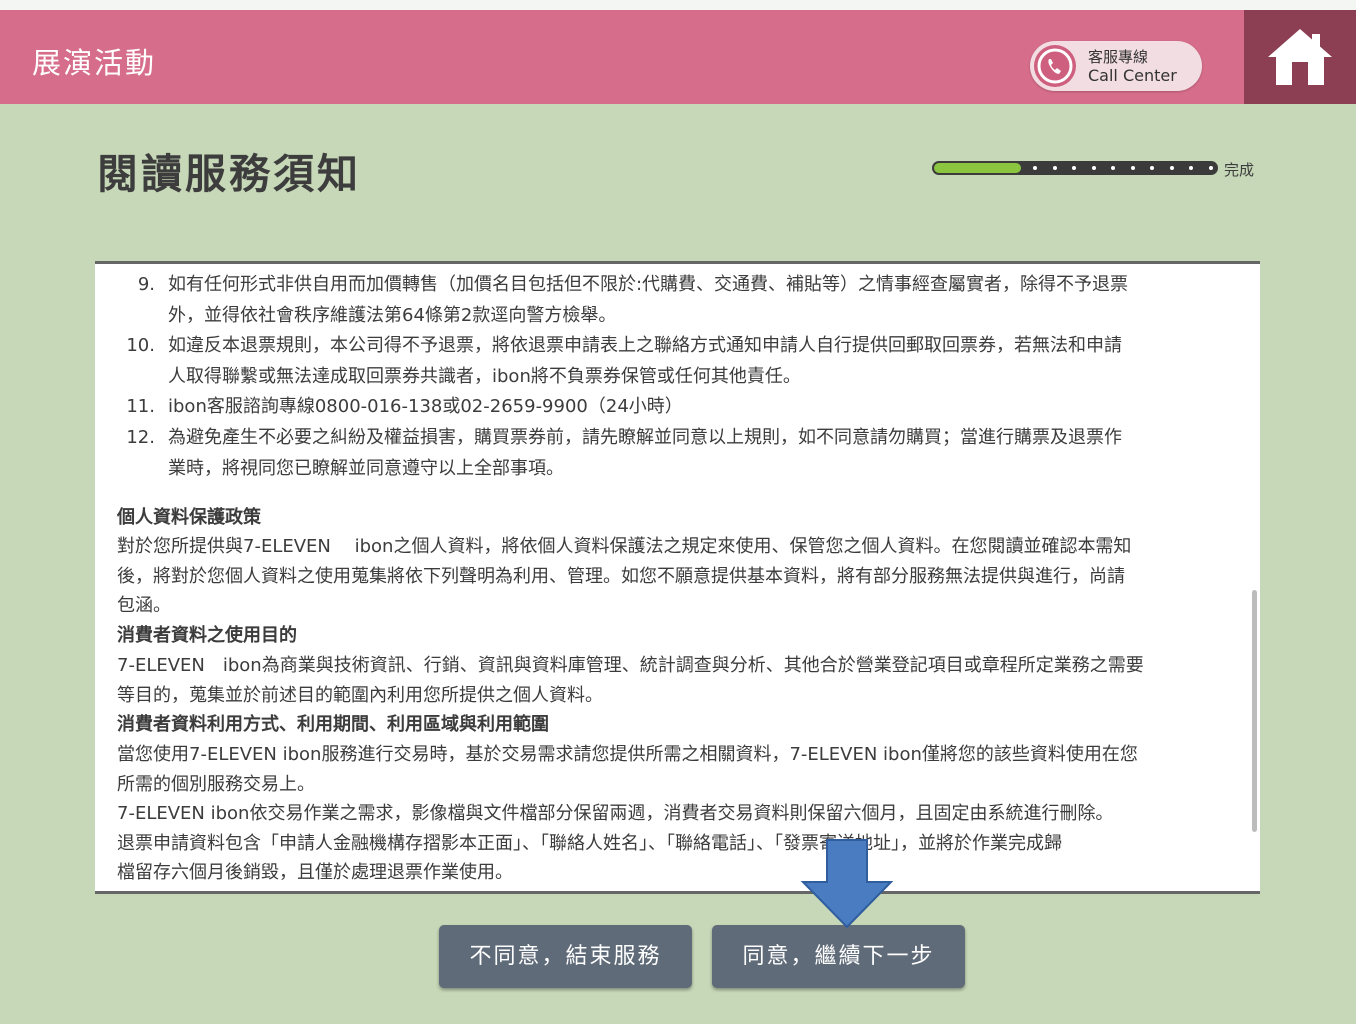 The image size is (1365, 1024). Describe the element at coordinates (1239, 170) in the screenshot. I see `progress-label: 完成` at that location.